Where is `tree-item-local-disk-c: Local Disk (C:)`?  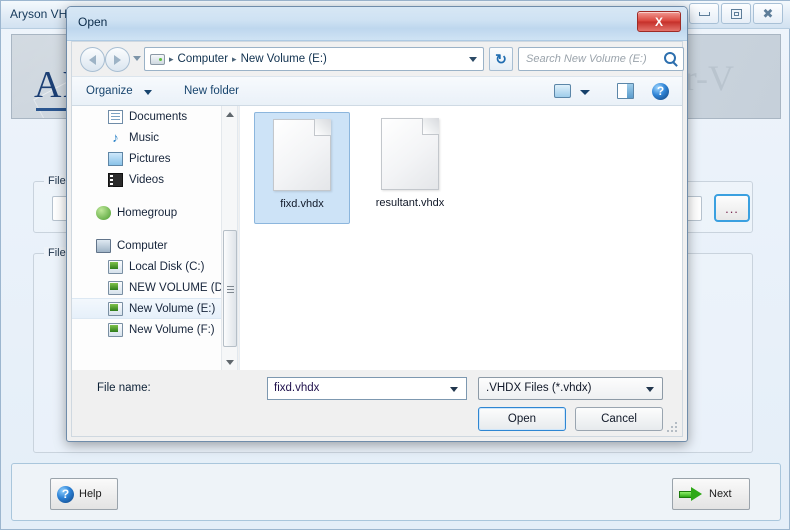 tree-item-local-disk-c: Local Disk (C:) is located at coordinates (154, 266).